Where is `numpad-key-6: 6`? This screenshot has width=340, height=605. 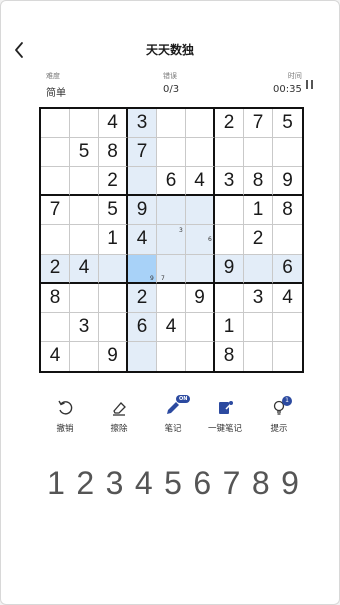 numpad-key-6: 6 is located at coordinates (202, 483).